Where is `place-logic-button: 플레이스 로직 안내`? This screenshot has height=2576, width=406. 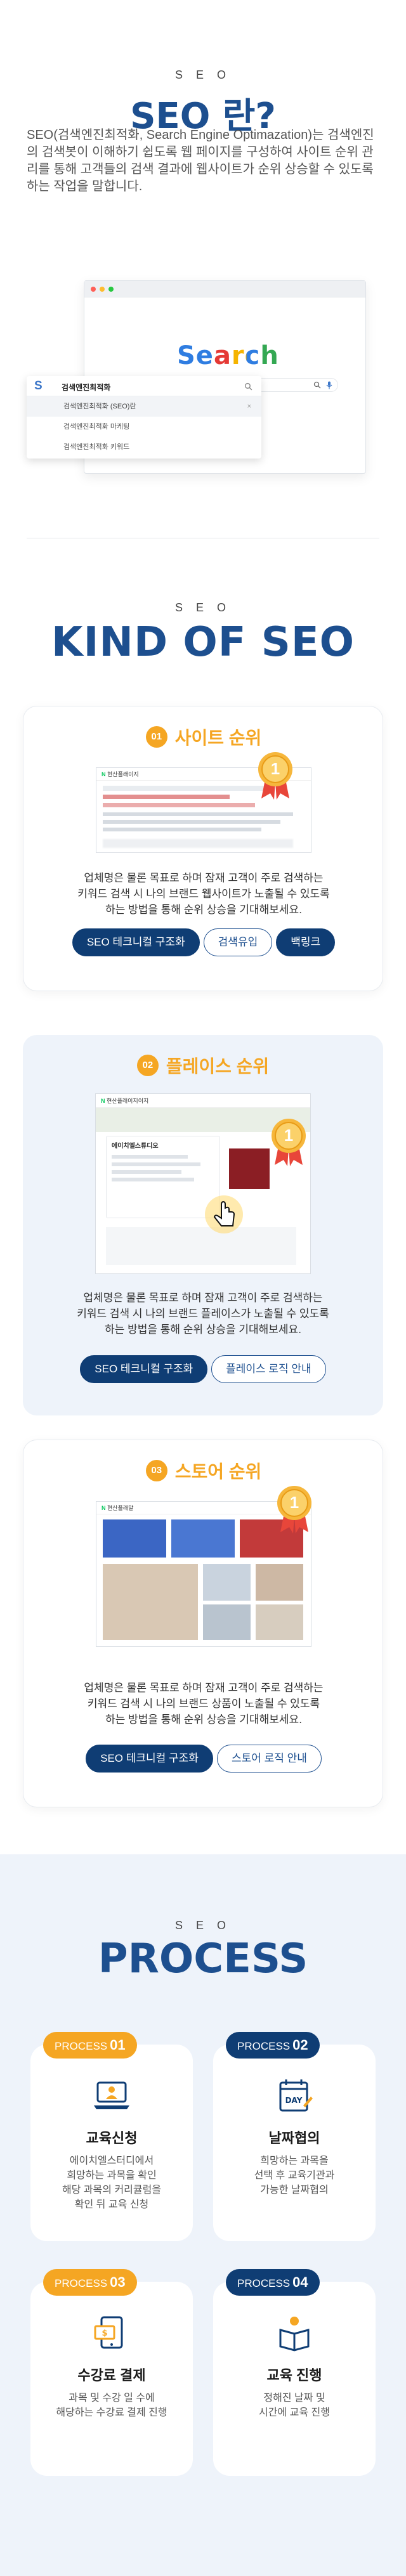
place-logic-button: 플레이스 로직 안내 is located at coordinates (269, 1369).